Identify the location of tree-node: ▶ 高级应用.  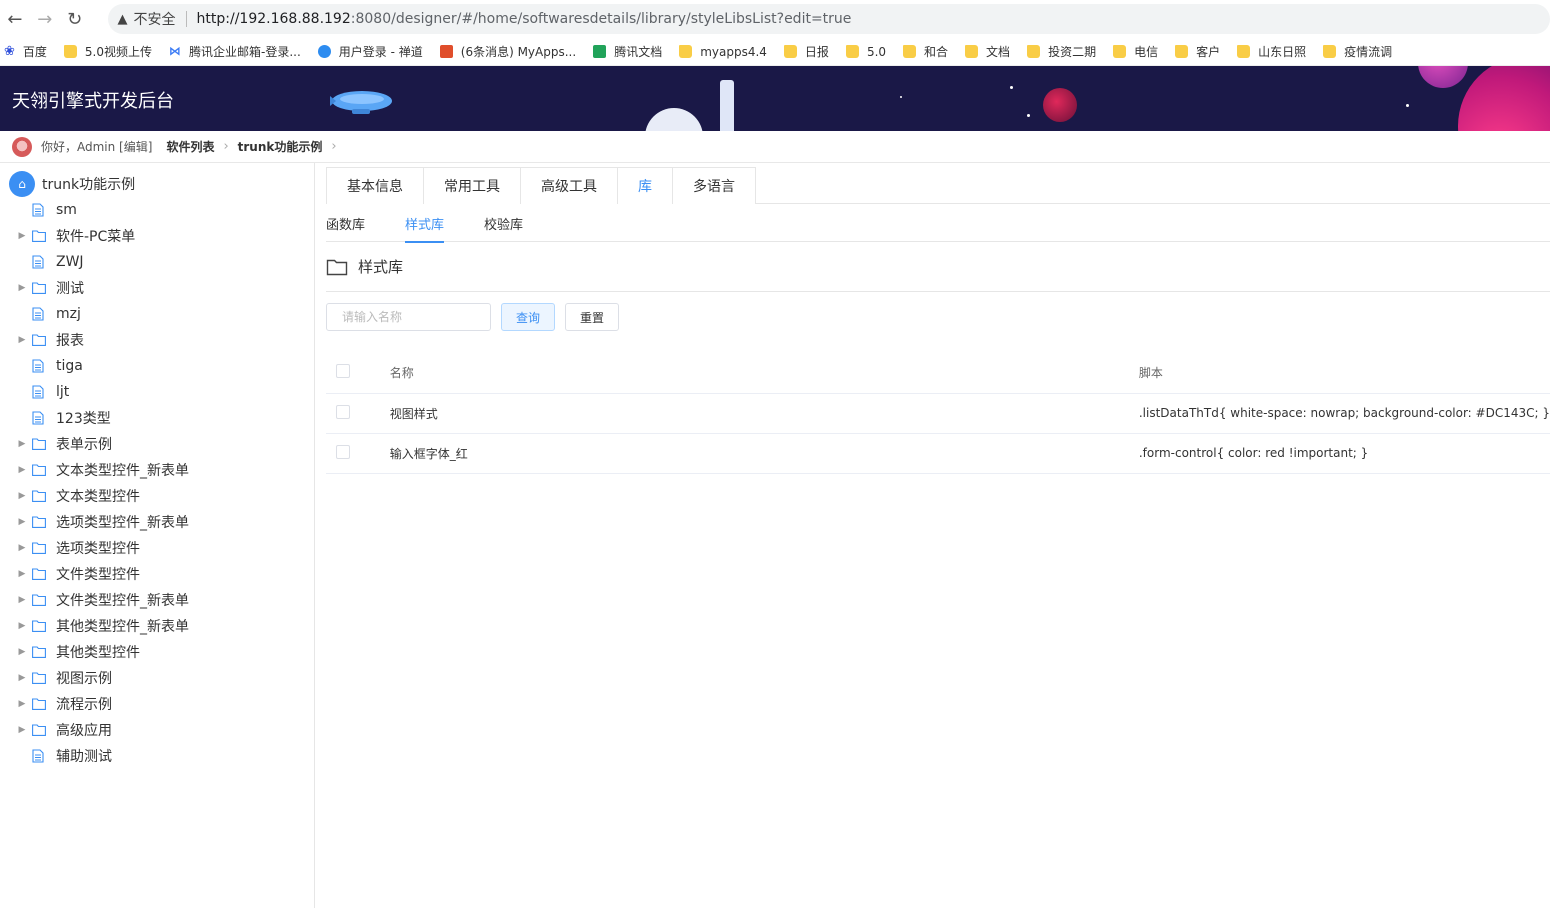
(157, 730).